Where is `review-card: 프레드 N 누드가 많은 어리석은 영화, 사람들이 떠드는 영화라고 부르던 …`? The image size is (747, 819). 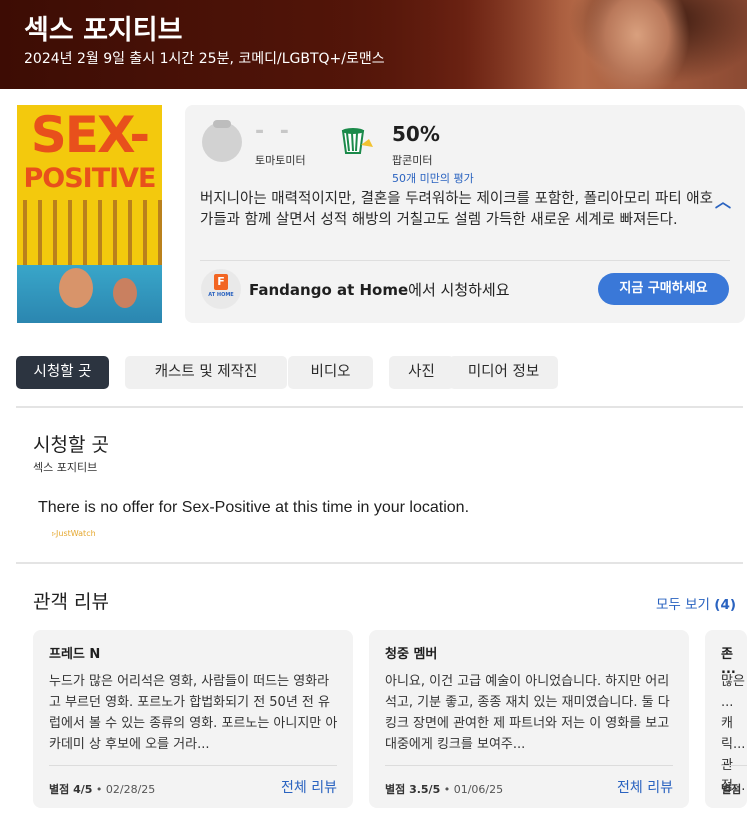 review-card: 프레드 N 누드가 많은 어리석은 영화, 사람들이 떠드는 영화라고 부르던 … is located at coordinates (193, 719).